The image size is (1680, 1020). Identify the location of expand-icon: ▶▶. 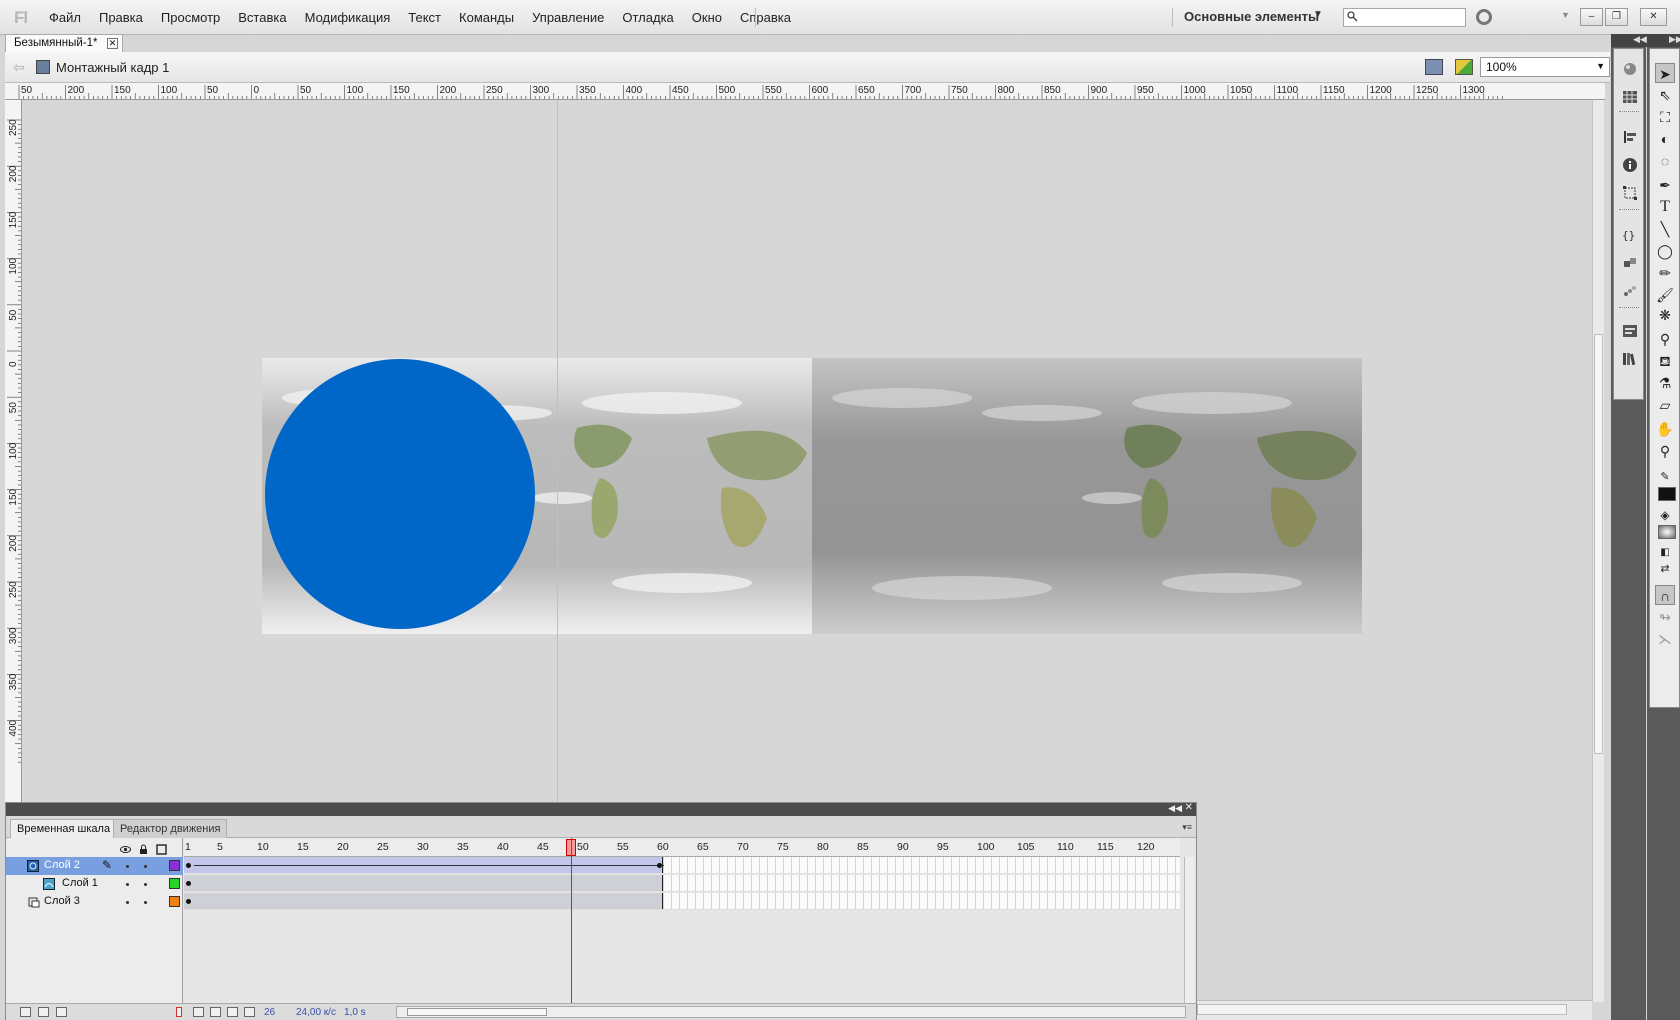
(1674, 39).